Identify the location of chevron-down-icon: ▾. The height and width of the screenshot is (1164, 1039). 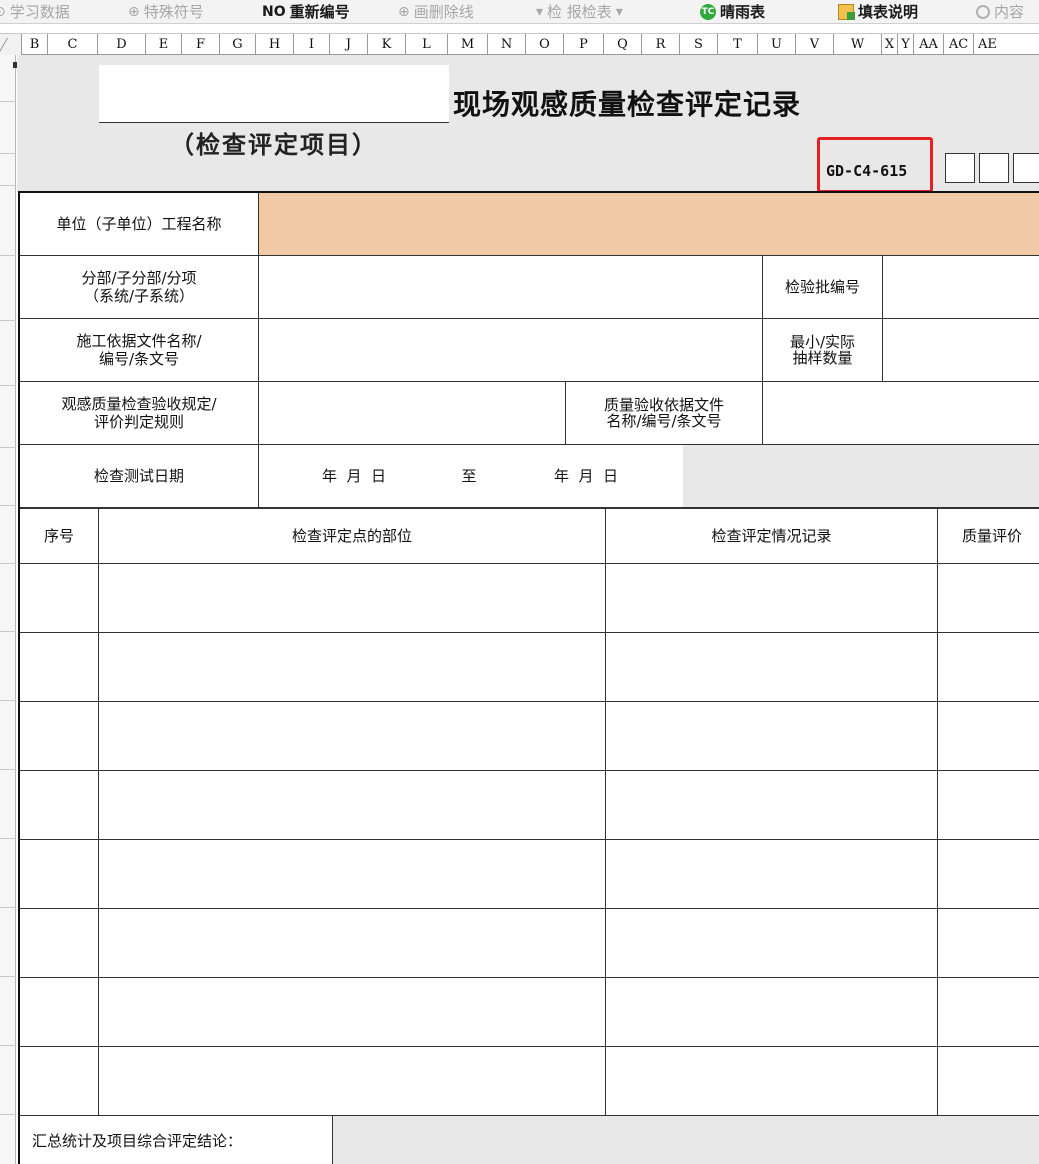
(619, 12).